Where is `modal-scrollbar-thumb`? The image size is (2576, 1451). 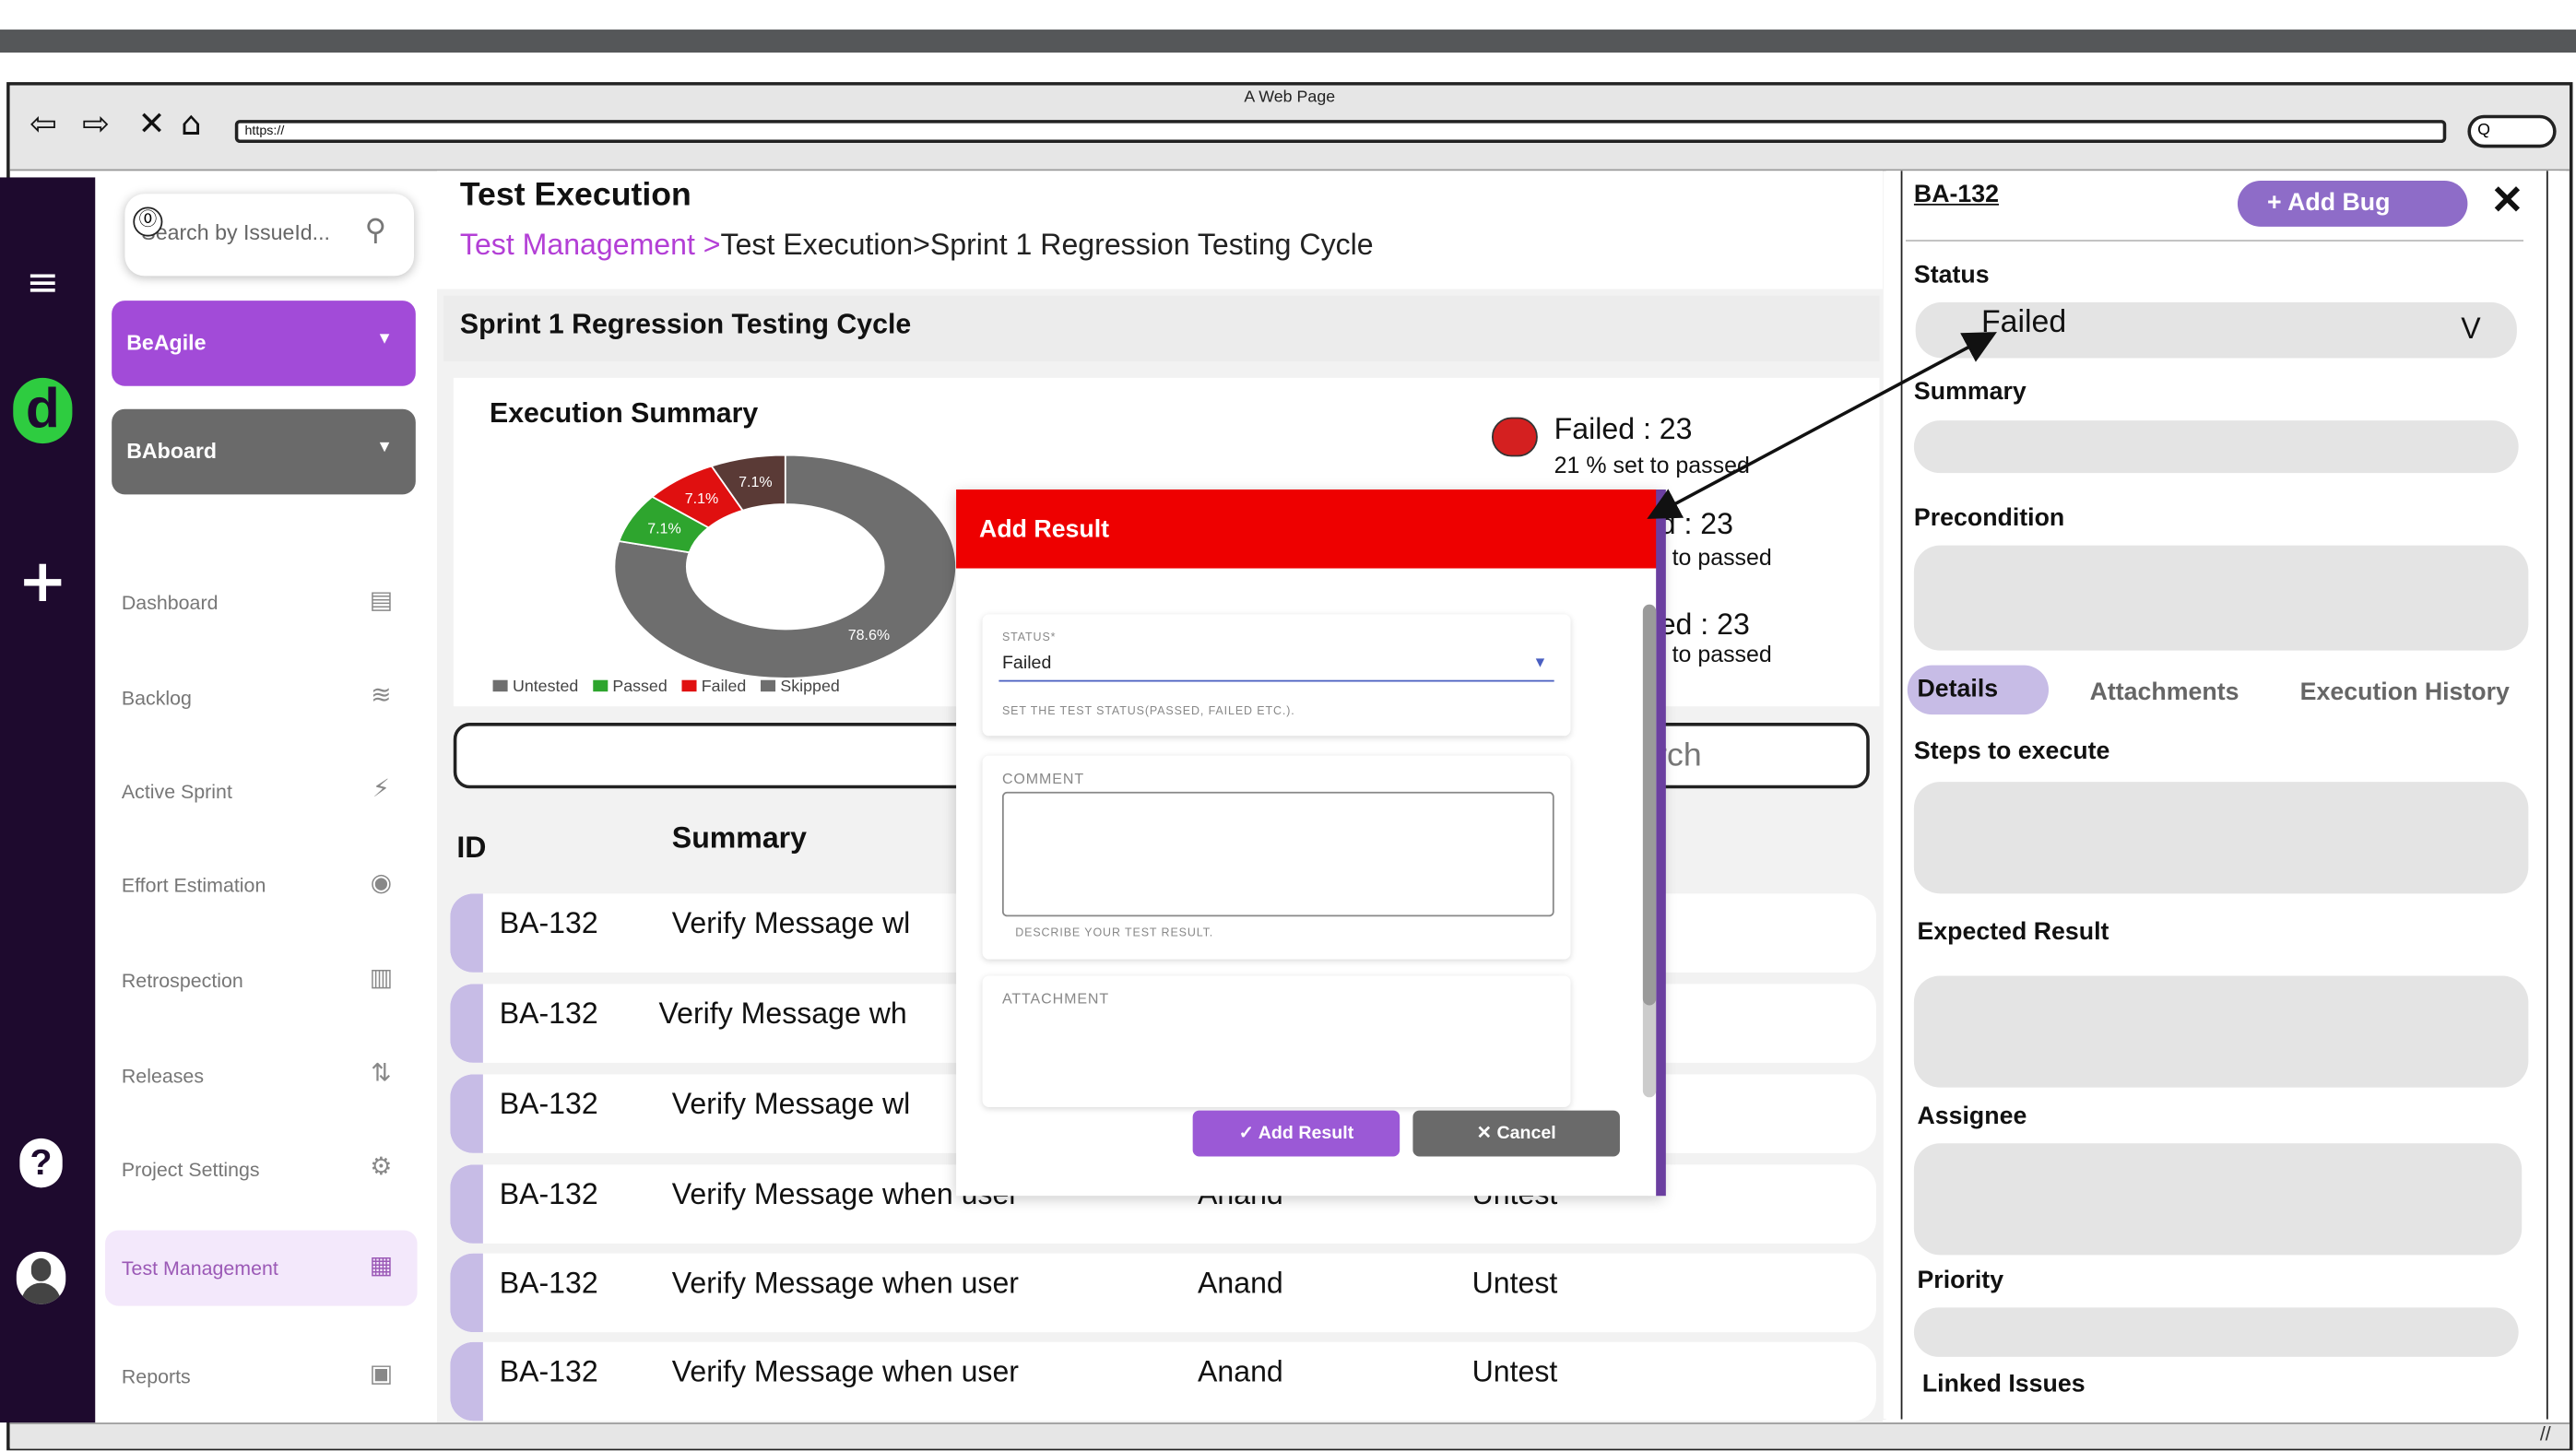 modal-scrollbar-thumb is located at coordinates (1649, 805).